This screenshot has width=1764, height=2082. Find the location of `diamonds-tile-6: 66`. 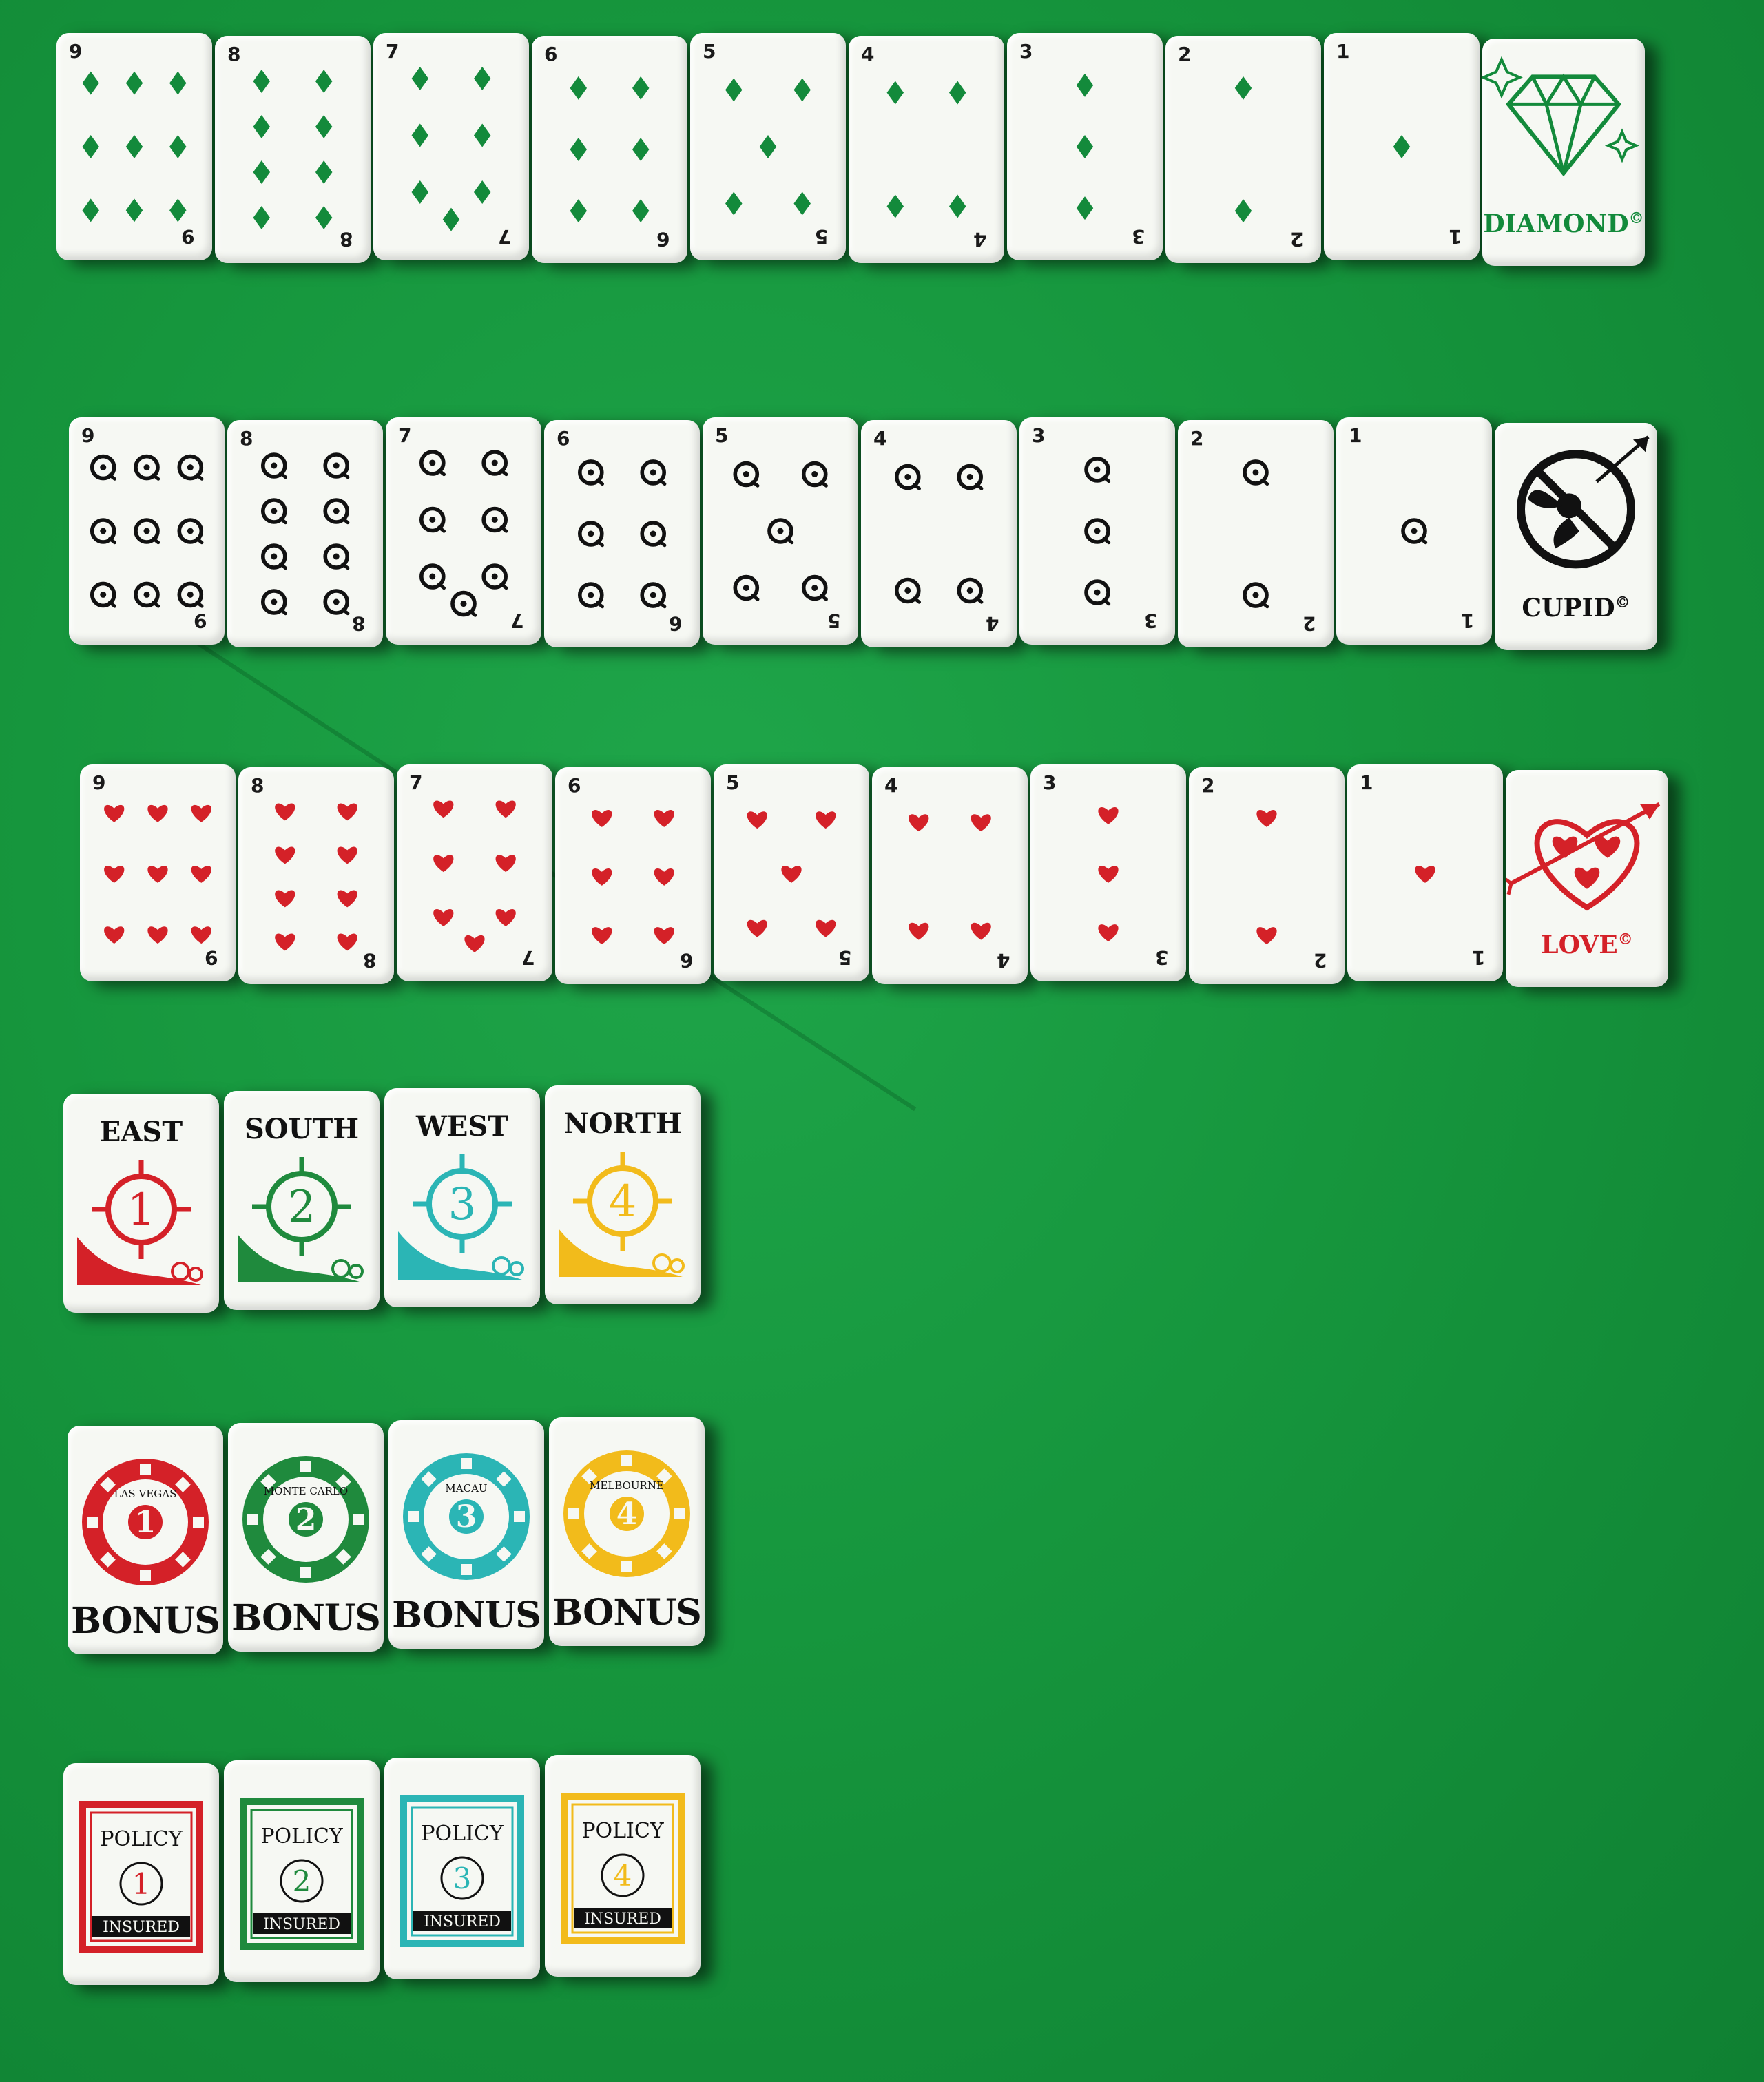

diamonds-tile-6: 66 is located at coordinates (609, 149).